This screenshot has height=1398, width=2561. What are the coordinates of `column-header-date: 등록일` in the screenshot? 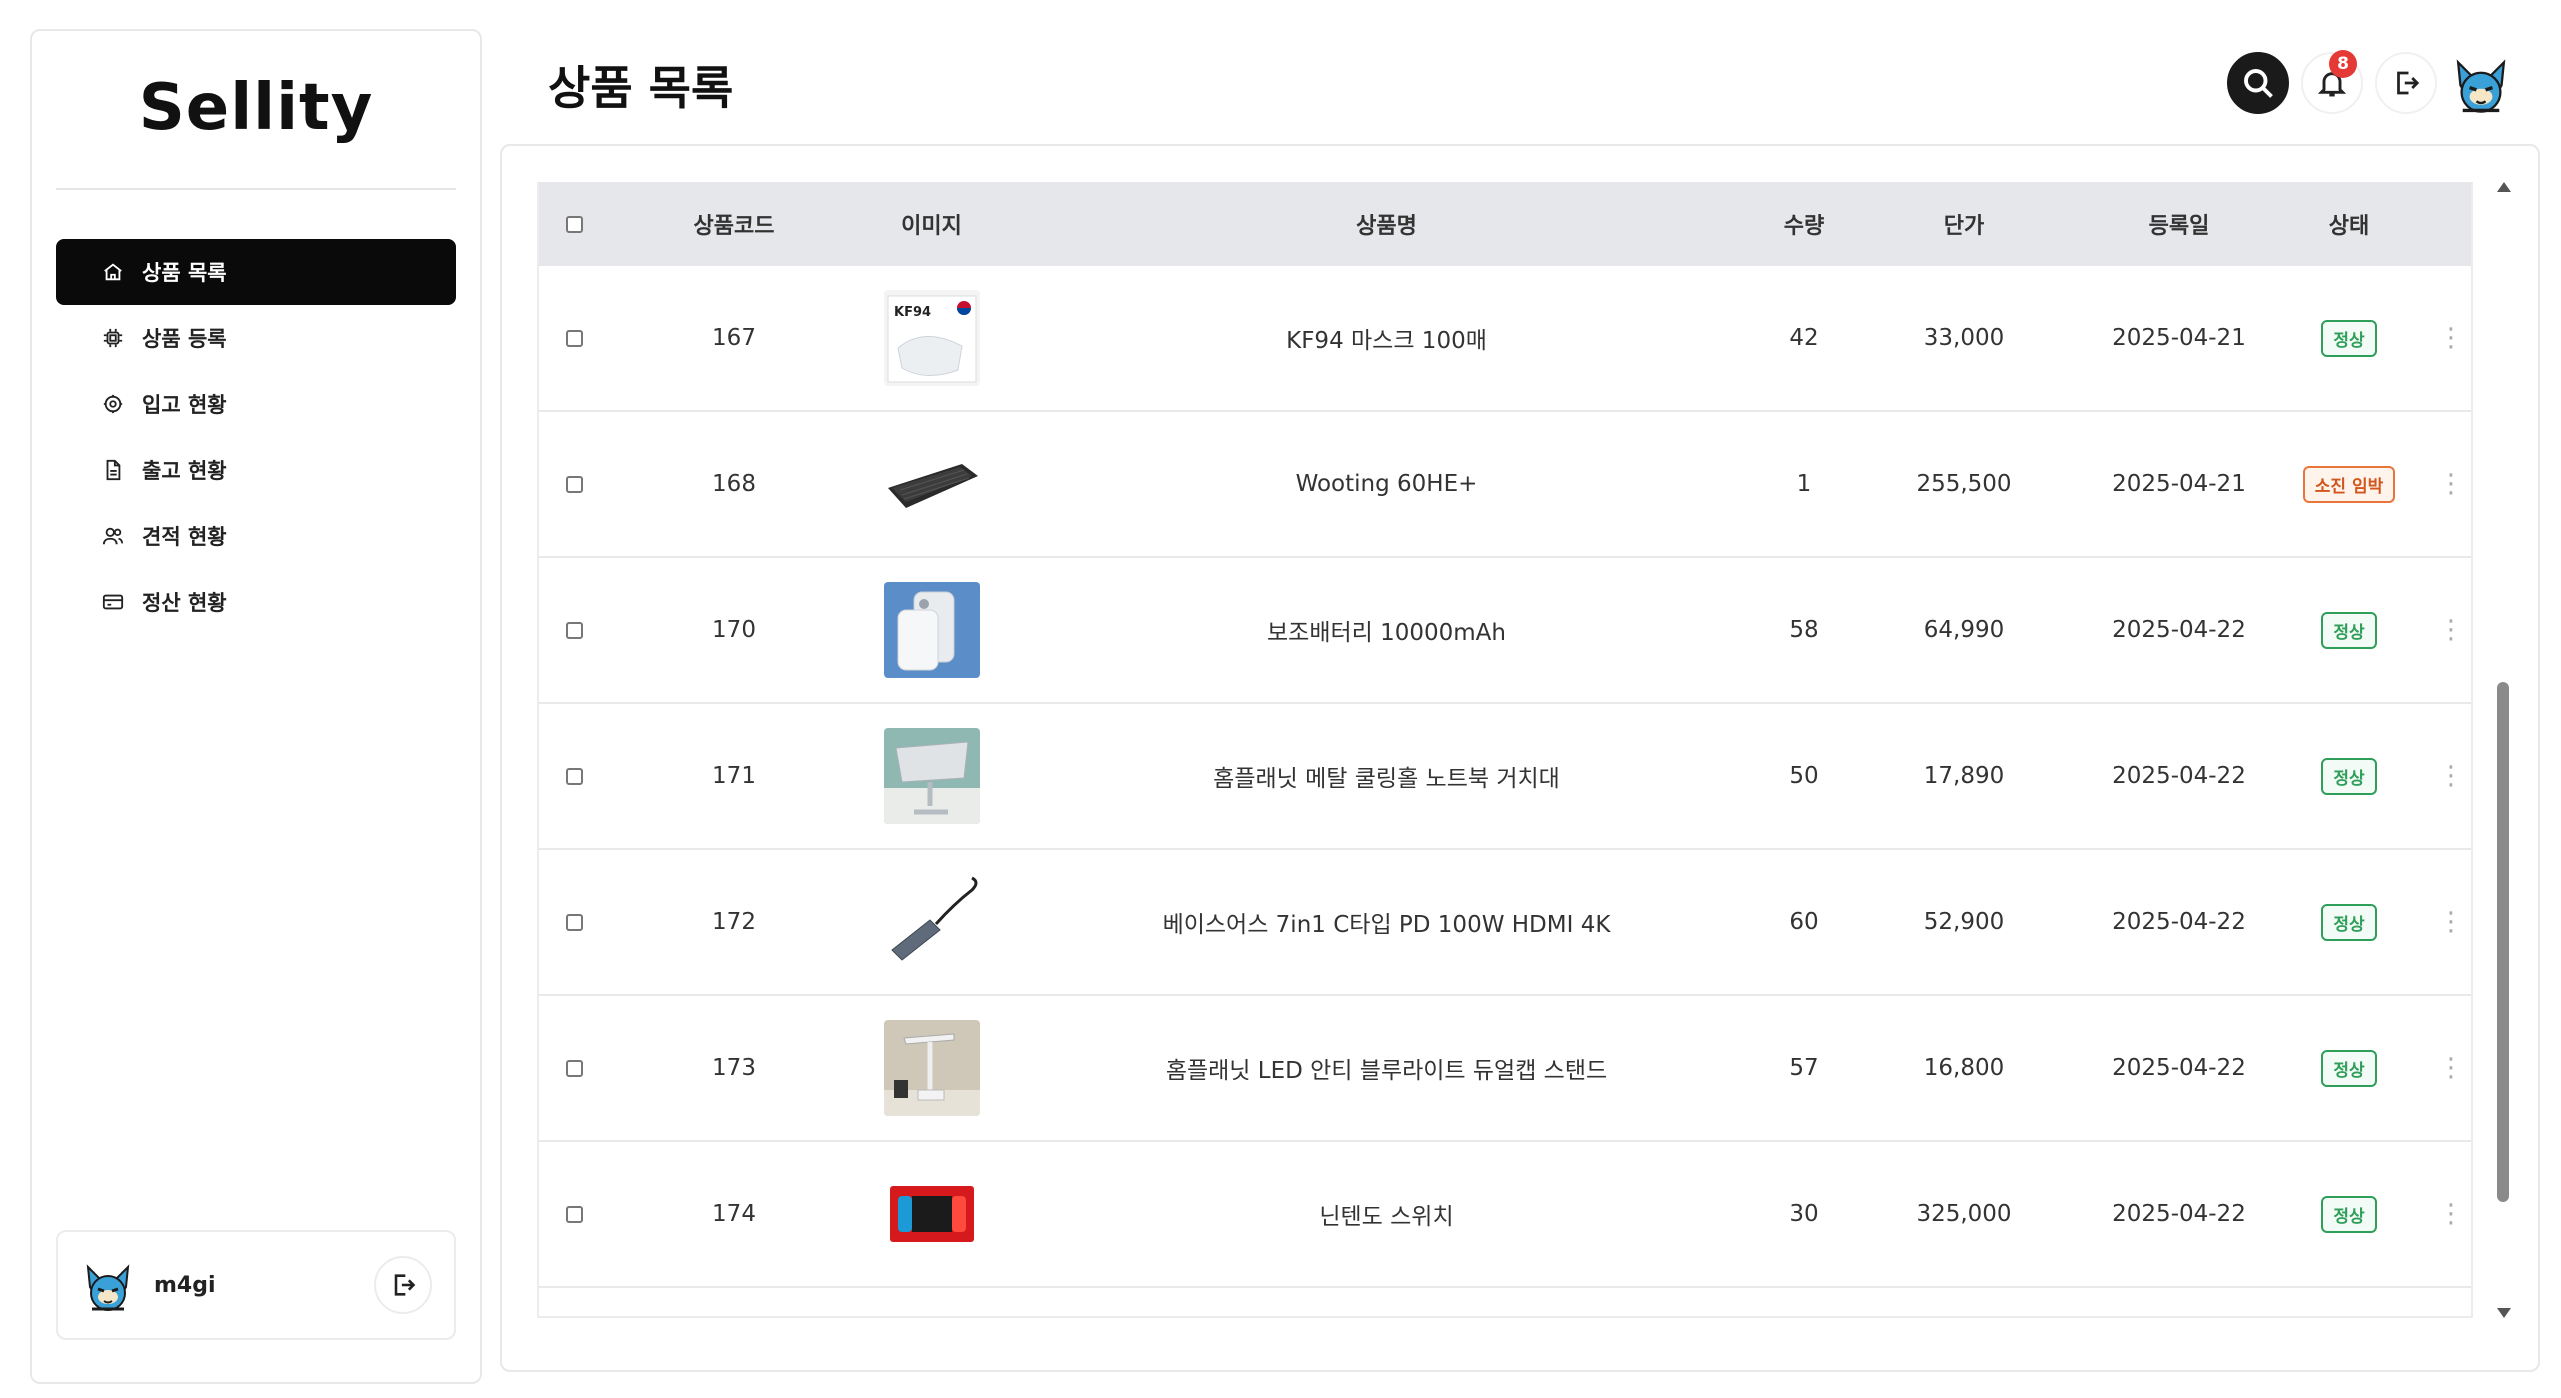 It's located at (2179, 224).